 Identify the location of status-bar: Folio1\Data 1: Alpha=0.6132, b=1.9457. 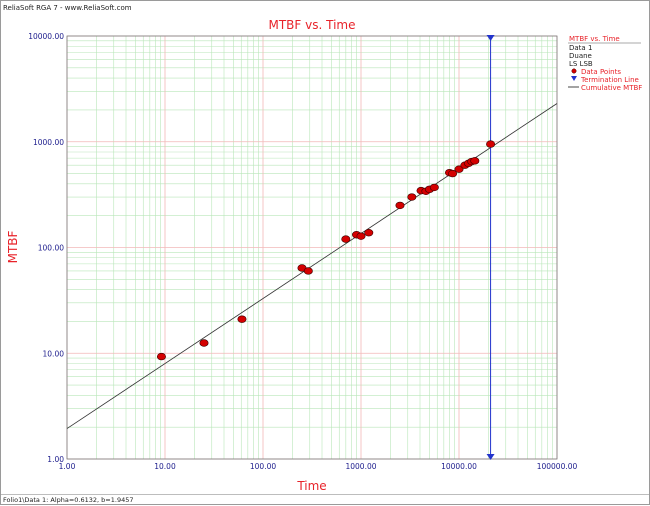
(325, 499).